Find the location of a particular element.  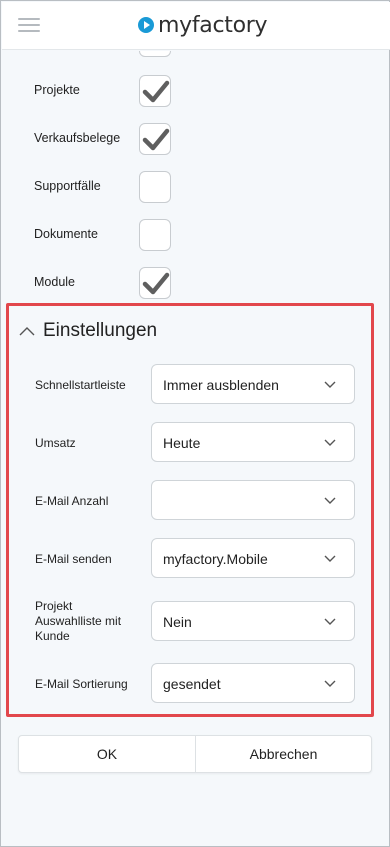

chevron-up-icon is located at coordinates (27, 331).